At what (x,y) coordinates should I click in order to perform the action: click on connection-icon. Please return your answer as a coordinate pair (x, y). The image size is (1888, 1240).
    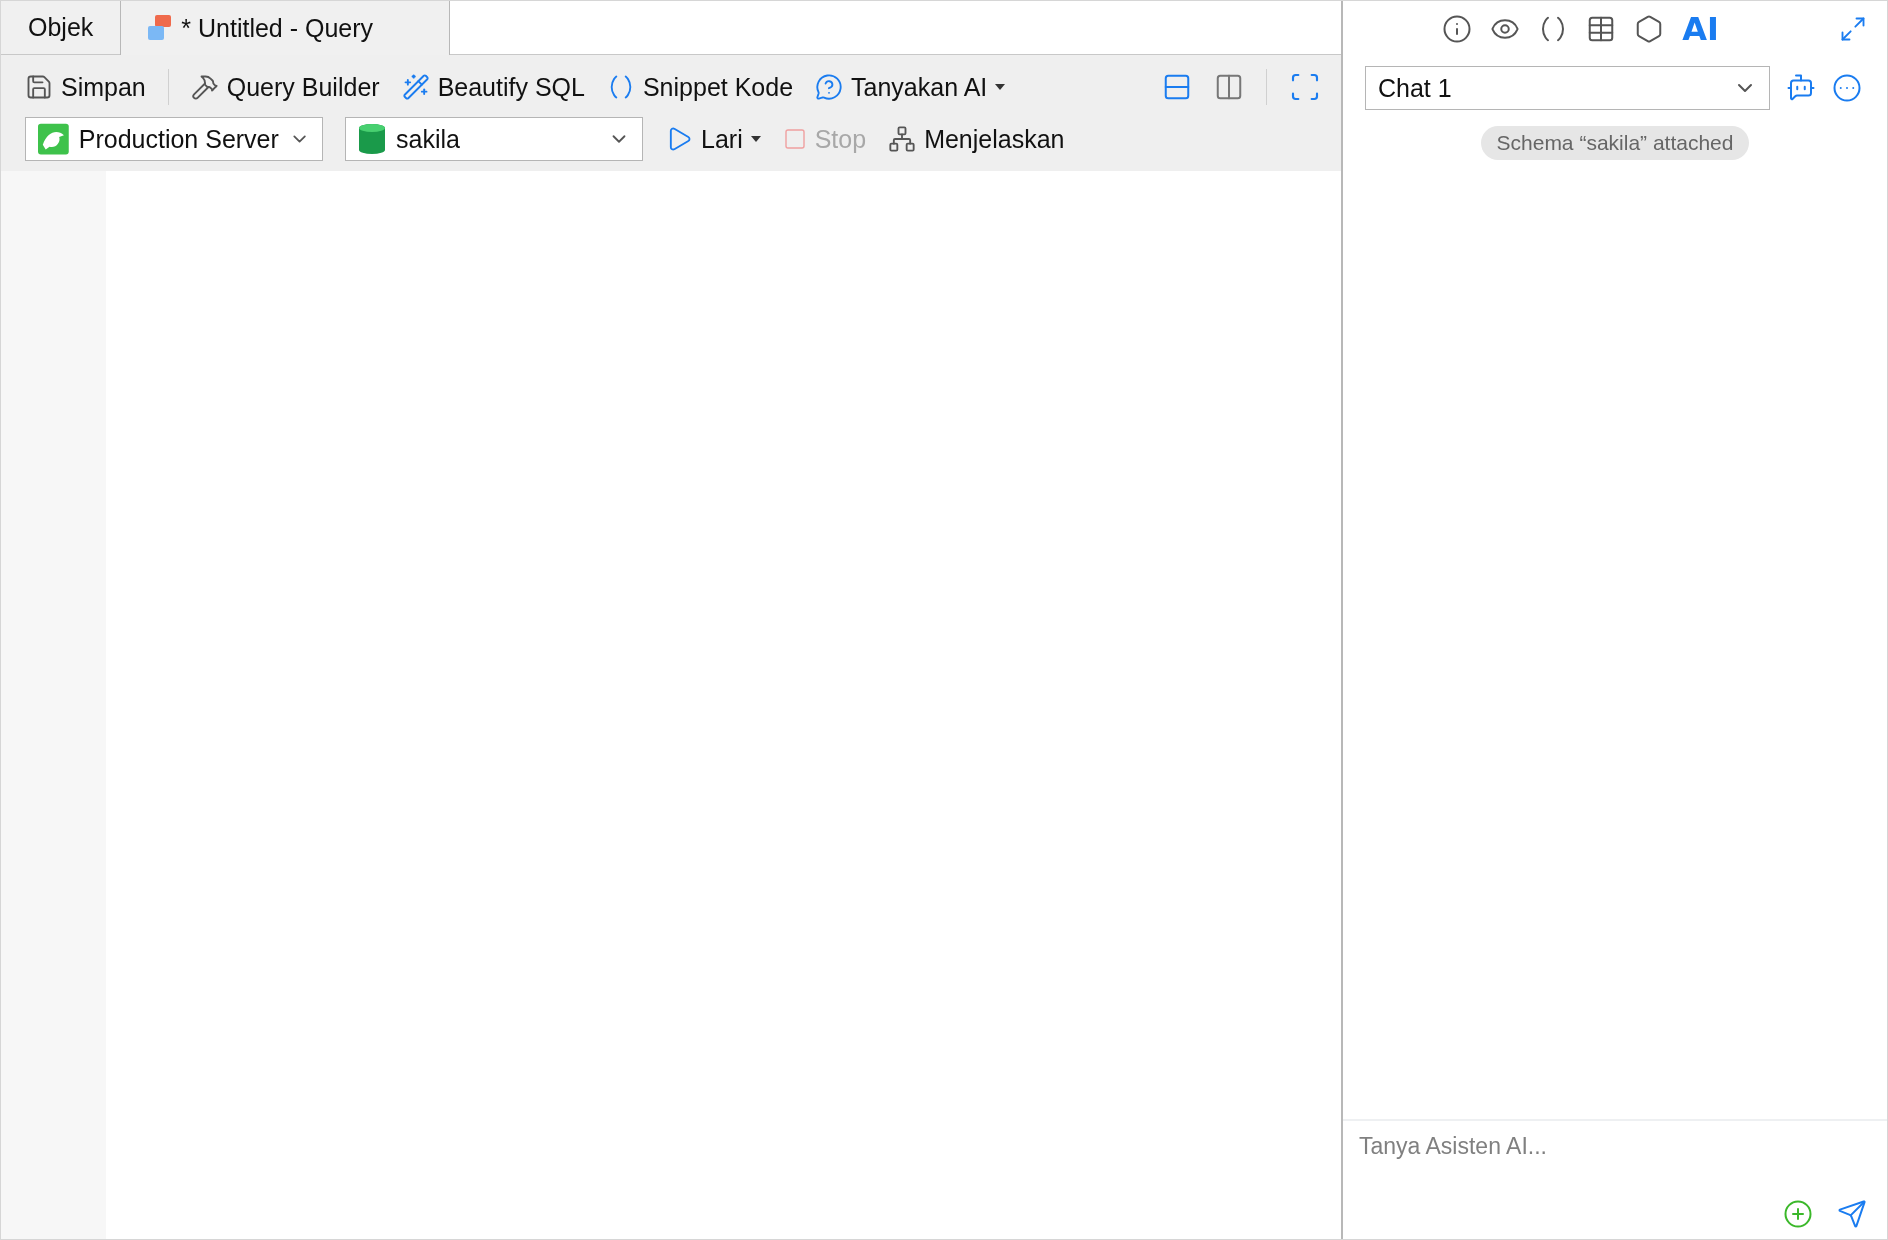
    Looking at the image, I should click on (53, 139).